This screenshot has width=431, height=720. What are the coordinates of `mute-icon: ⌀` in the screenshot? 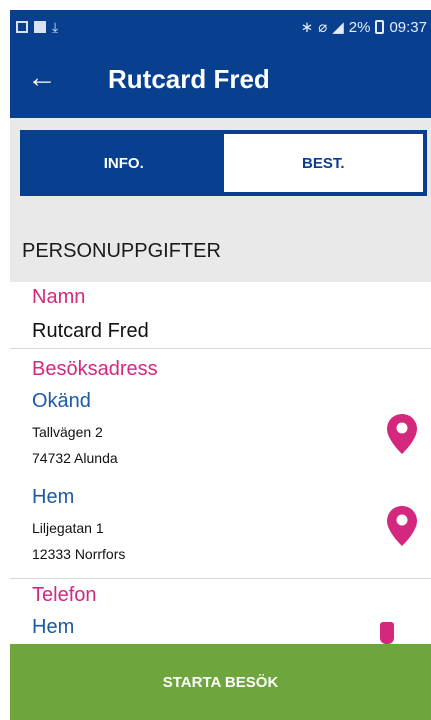 It's located at (323, 27).